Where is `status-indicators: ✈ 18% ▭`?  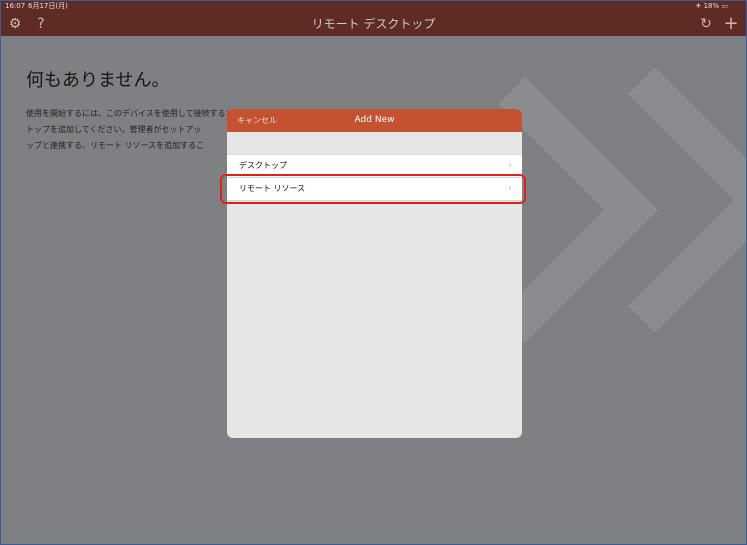 status-indicators: ✈ 18% ▭ is located at coordinates (712, 6).